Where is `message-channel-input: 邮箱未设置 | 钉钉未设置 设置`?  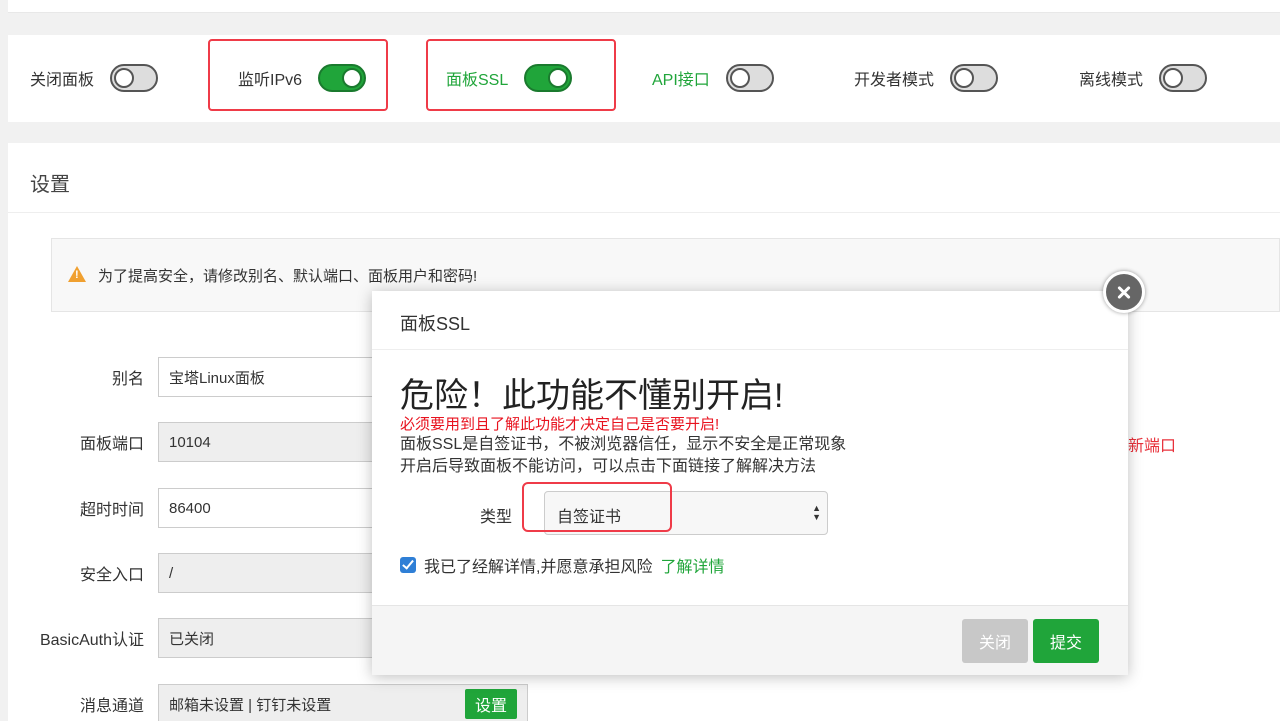 message-channel-input: 邮箱未设置 | 钉钉未设置 设置 is located at coordinates (343, 702).